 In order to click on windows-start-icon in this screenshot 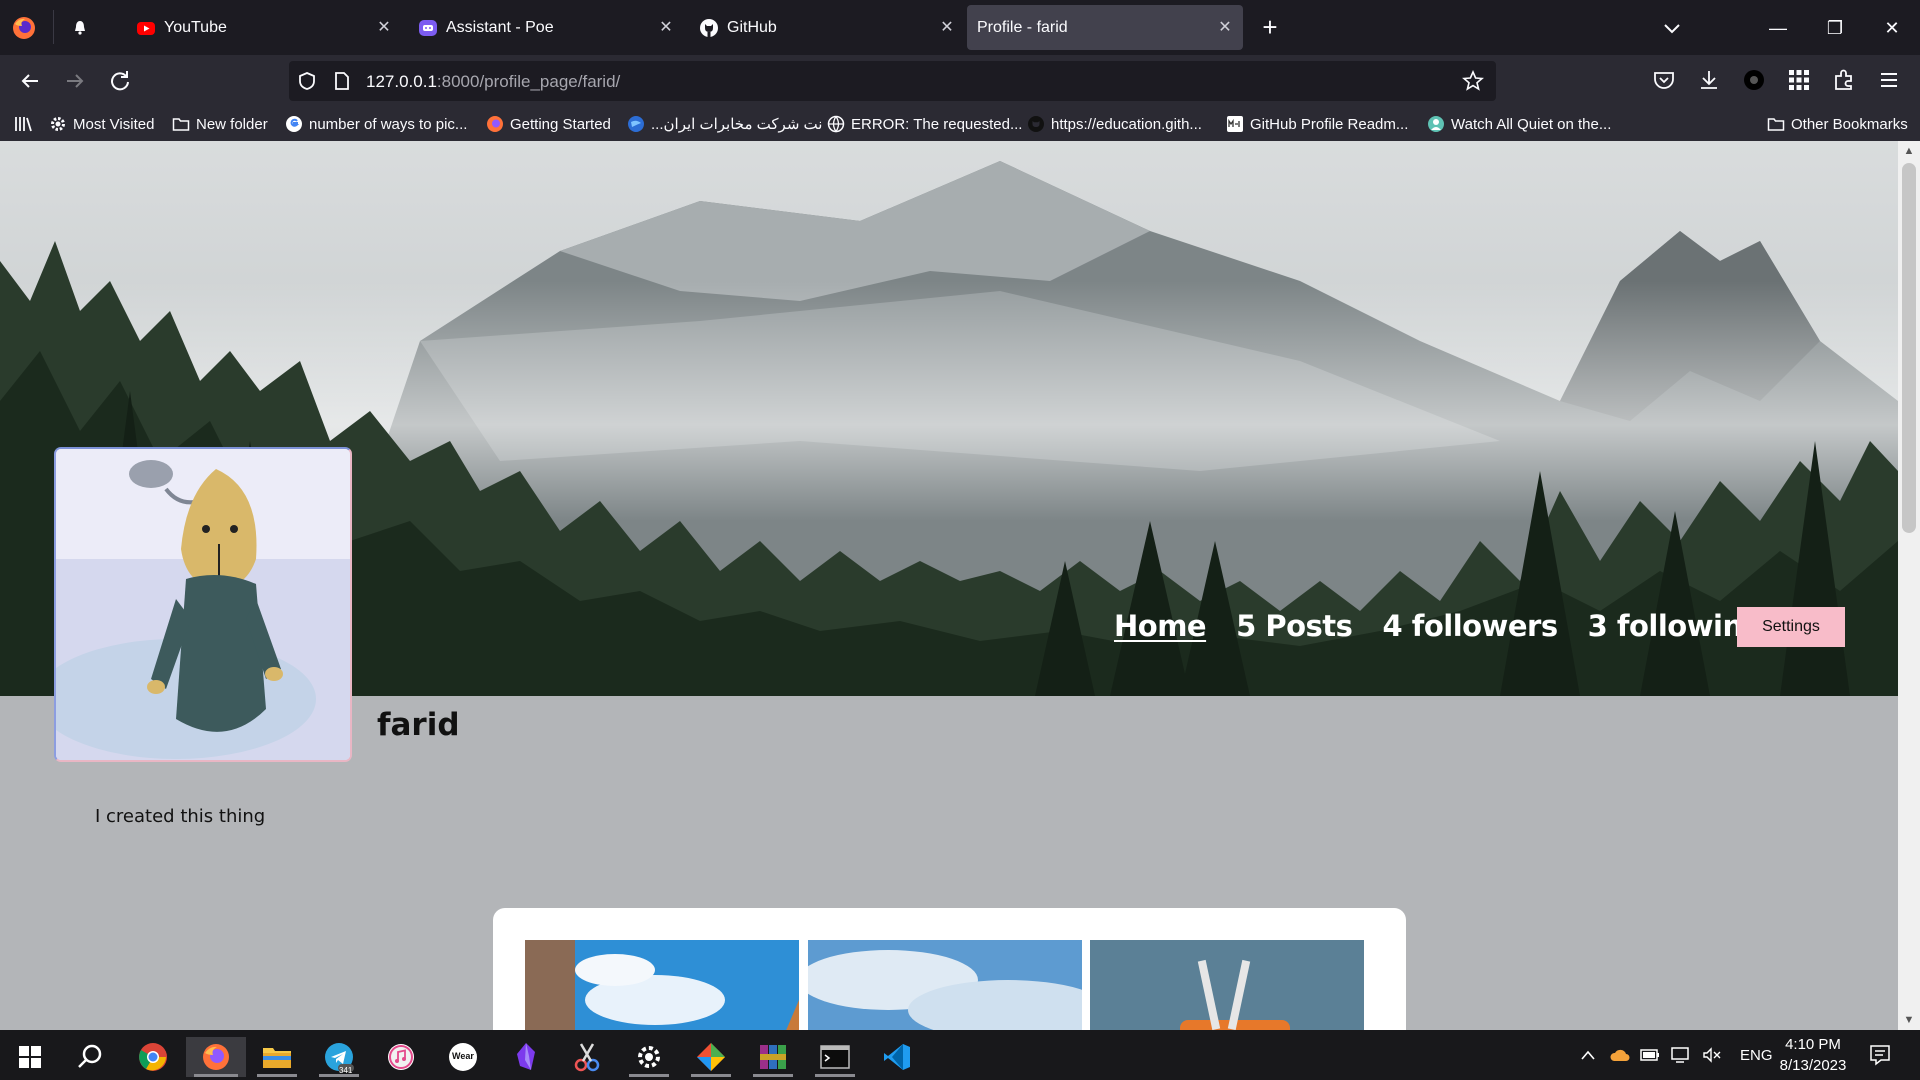, I will do `click(30, 1057)`.